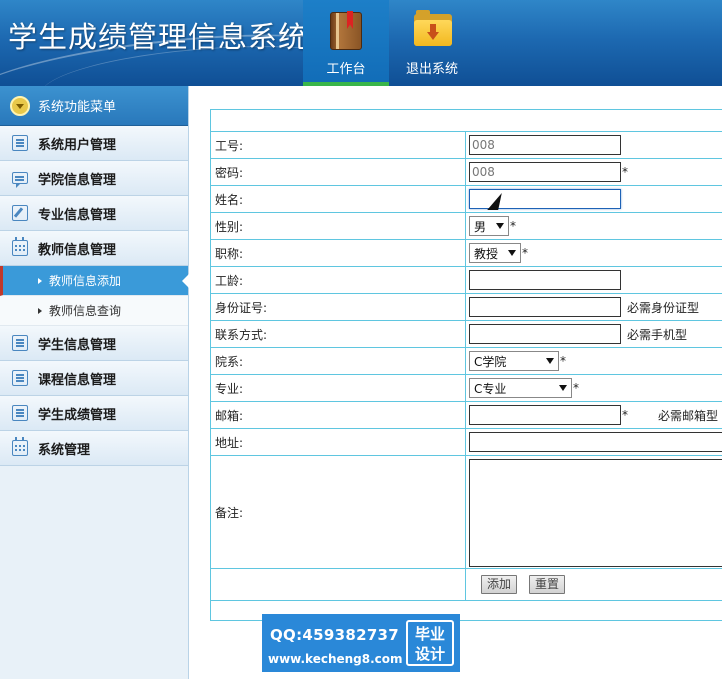  Describe the element at coordinates (338, 199) in the screenshot. I see `name-label: 姓名:` at that location.